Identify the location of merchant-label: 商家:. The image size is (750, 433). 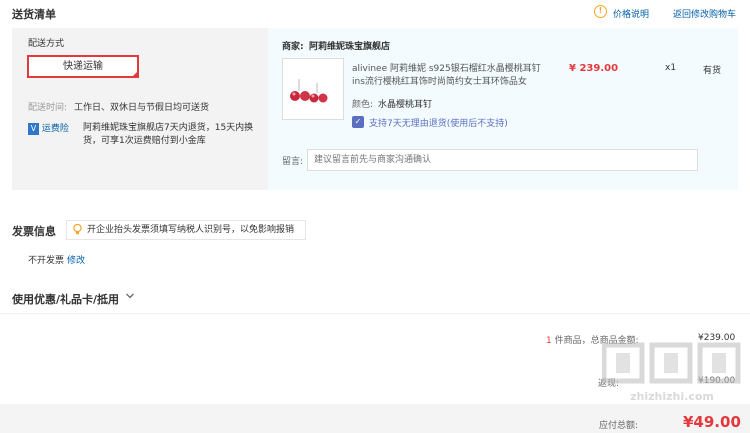
(293, 47).